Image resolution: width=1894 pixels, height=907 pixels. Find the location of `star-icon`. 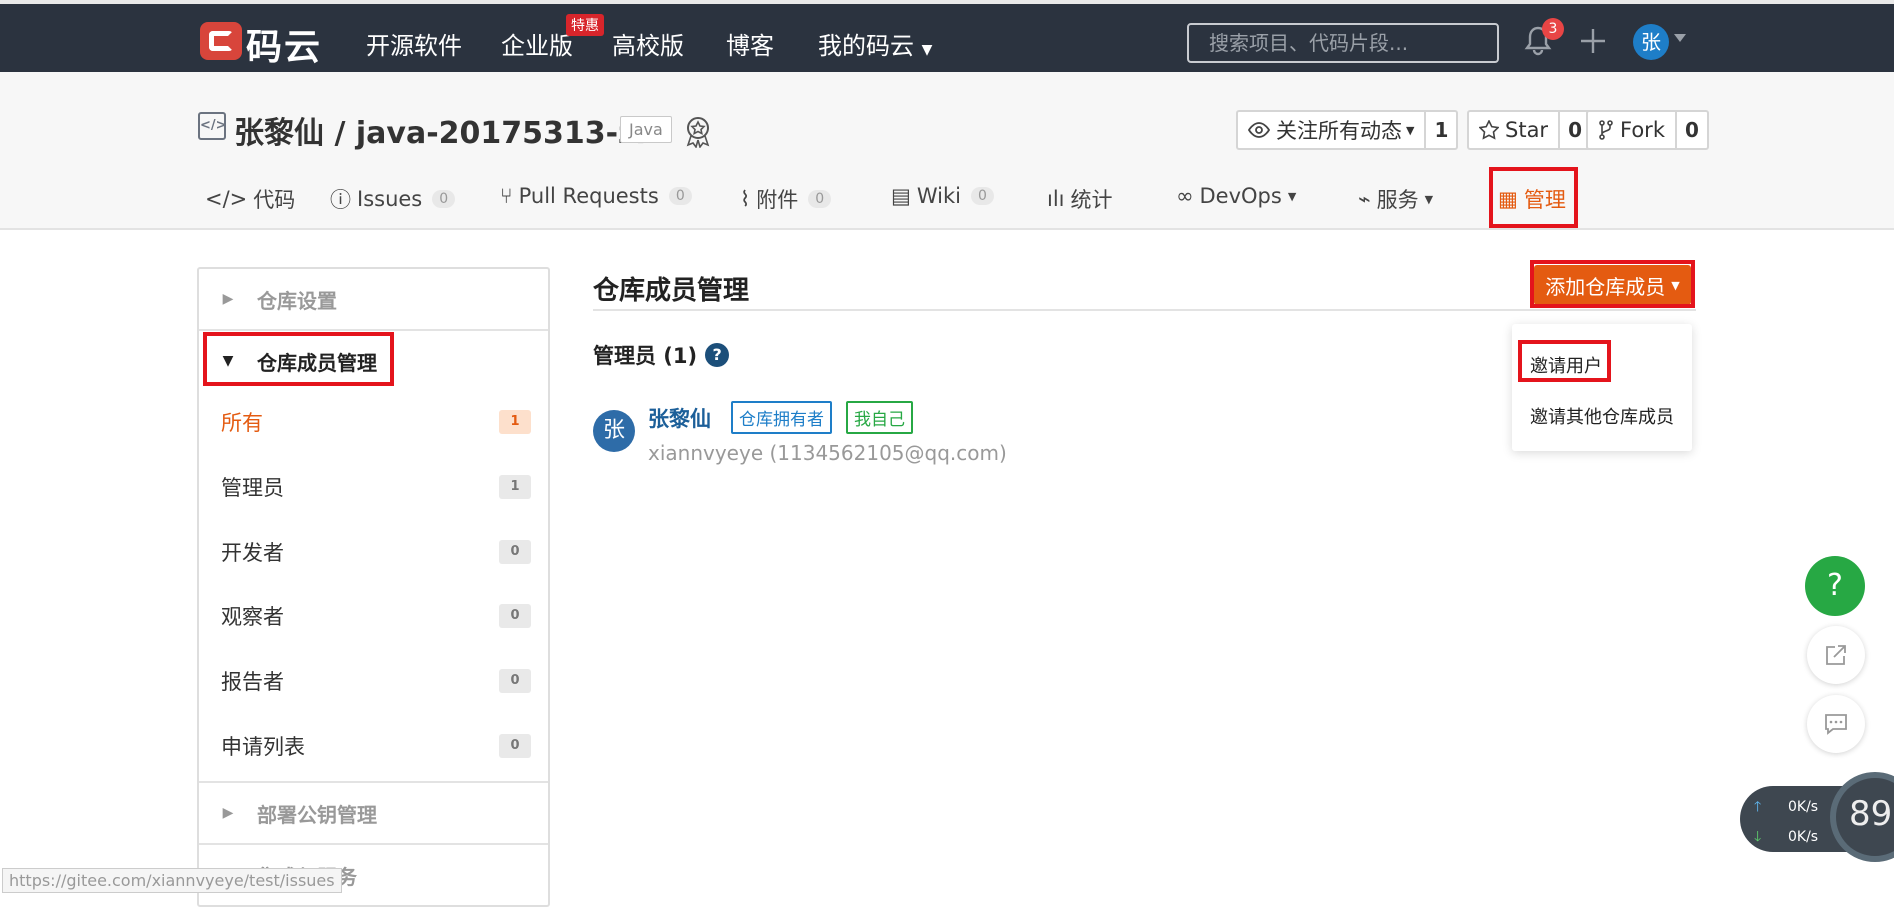

star-icon is located at coordinates (1489, 130).